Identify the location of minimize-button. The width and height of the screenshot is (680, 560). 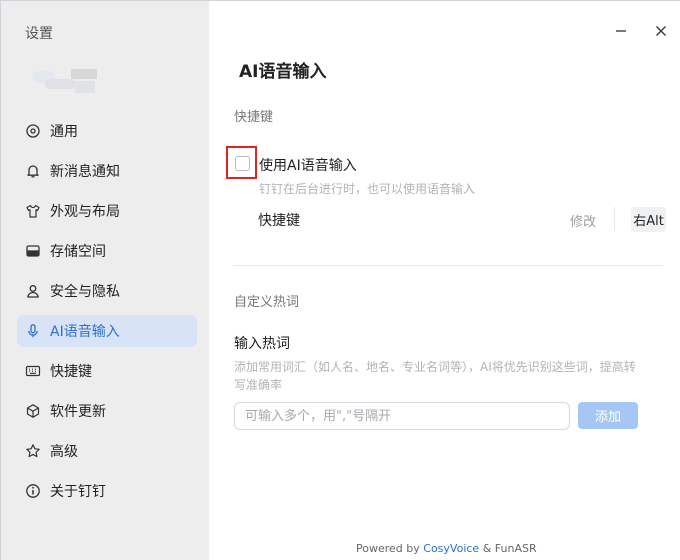
(621, 31).